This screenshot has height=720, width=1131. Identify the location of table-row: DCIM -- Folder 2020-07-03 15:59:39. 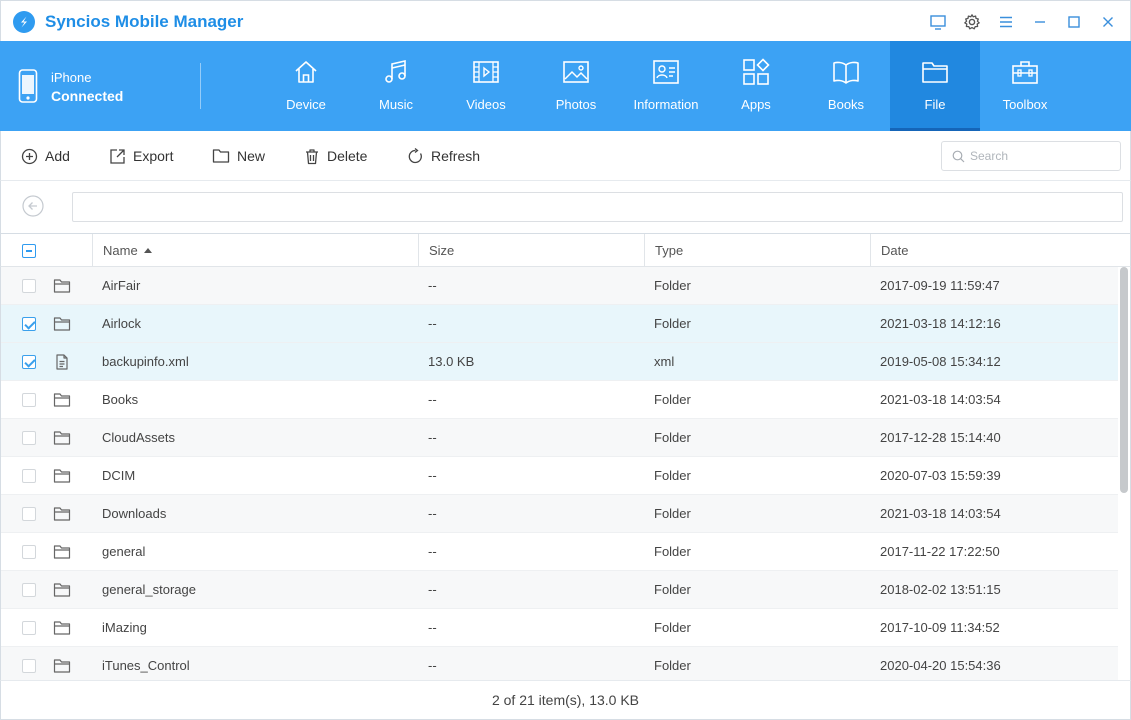
(560, 476).